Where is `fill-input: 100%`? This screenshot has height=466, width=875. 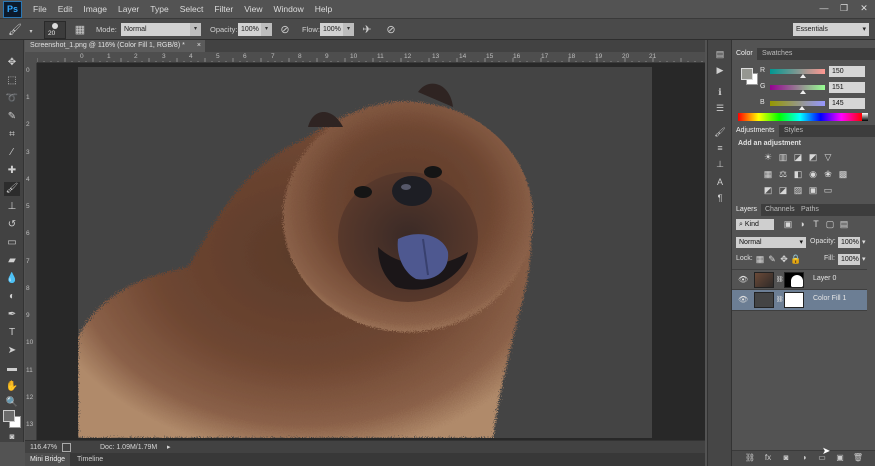 fill-input: 100% is located at coordinates (849, 259).